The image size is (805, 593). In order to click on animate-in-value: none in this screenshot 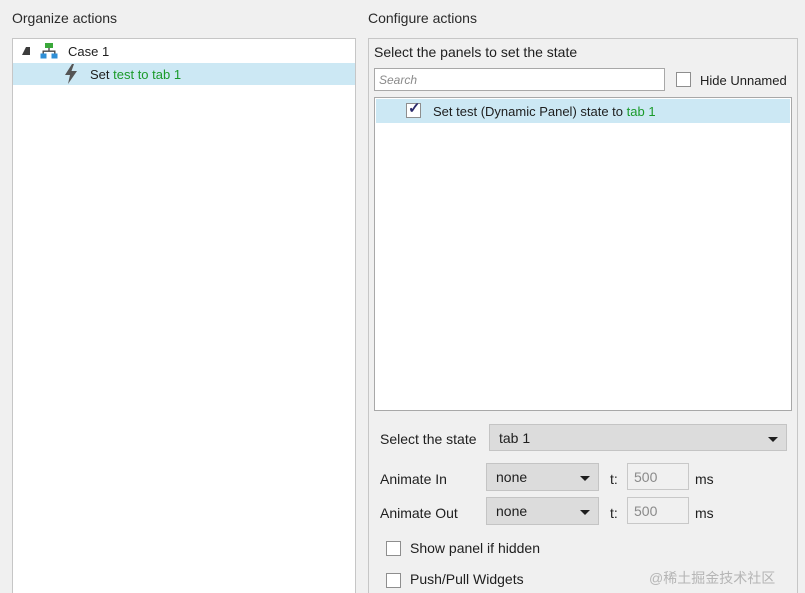, I will do `click(512, 477)`.